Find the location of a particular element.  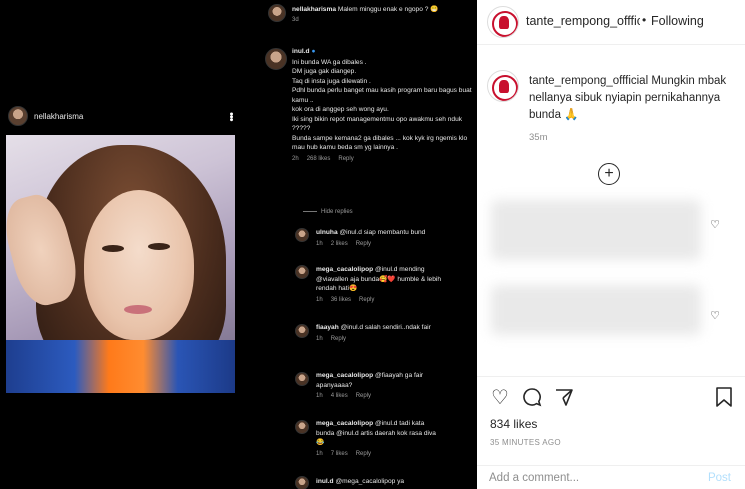

add-comment-bar: Post is located at coordinates (611, 477).